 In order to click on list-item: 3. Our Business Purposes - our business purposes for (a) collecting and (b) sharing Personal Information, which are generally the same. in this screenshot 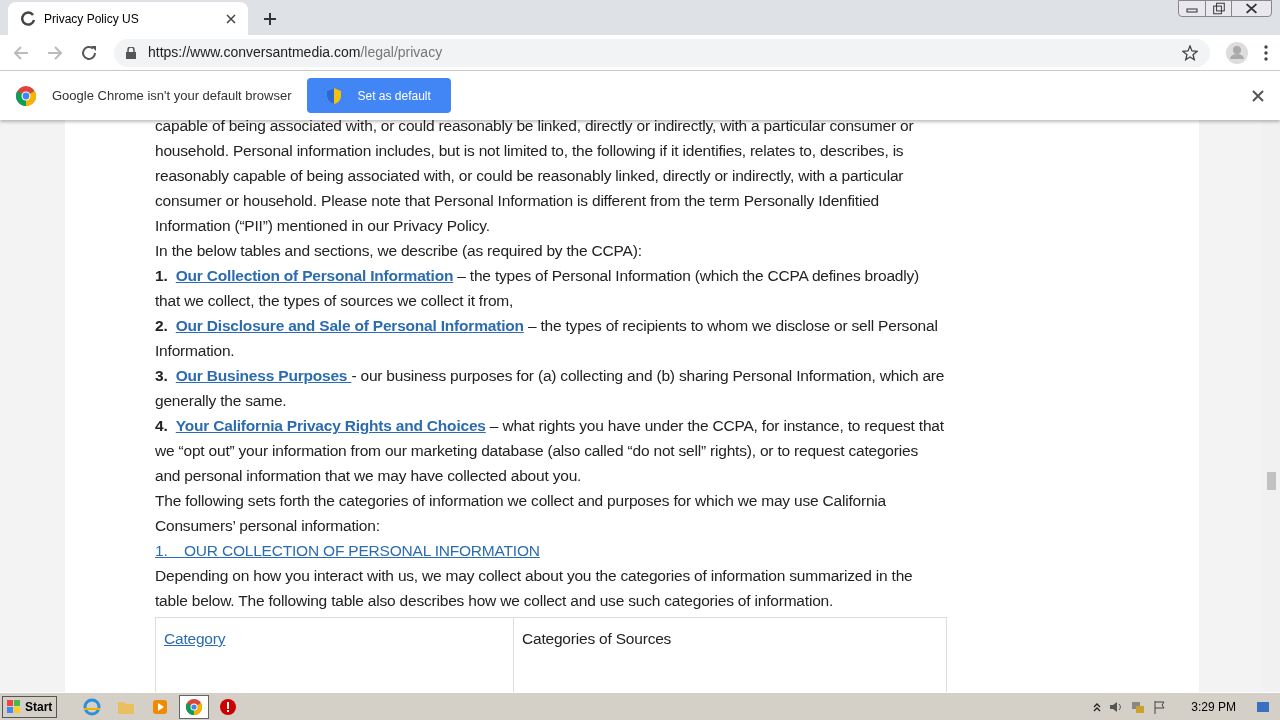, I will do `click(550, 388)`.